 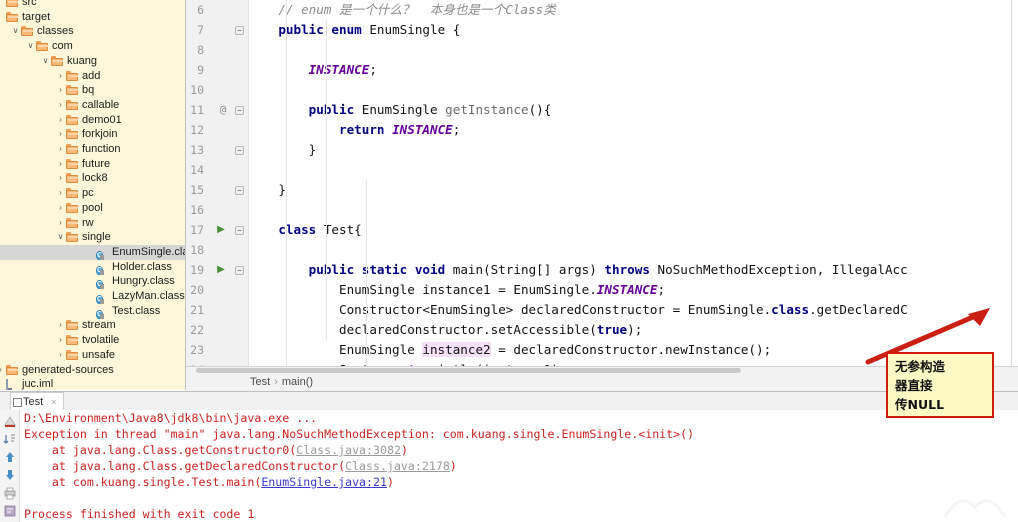 I want to click on tree-item-lock8: › lock8, so click(x=92, y=178).